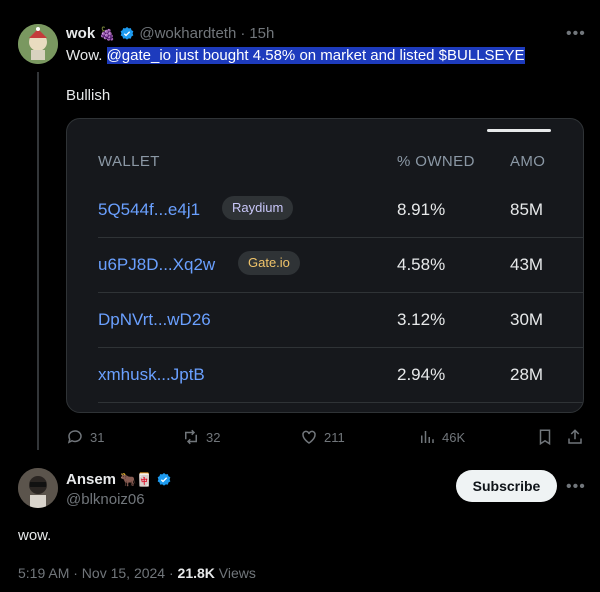  I want to click on like-button: 211, so click(322, 437).